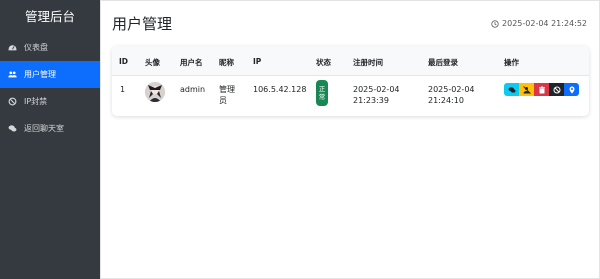 The image size is (600, 279). Describe the element at coordinates (142, 24) in the screenshot. I see `page-title: 用户管理` at that location.